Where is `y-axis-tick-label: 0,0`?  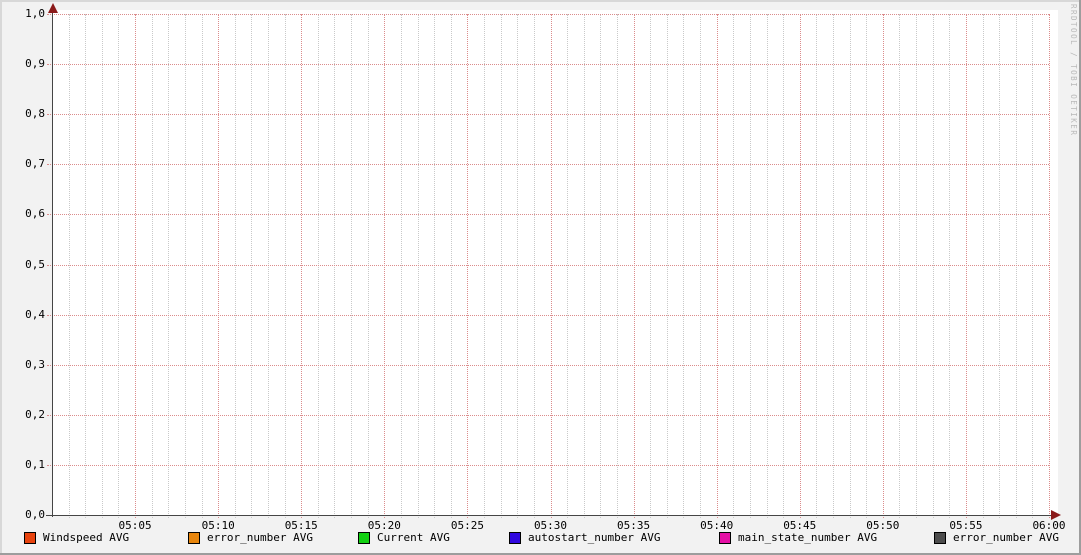
y-axis-tick-label: 0,0 is located at coordinates (35, 514).